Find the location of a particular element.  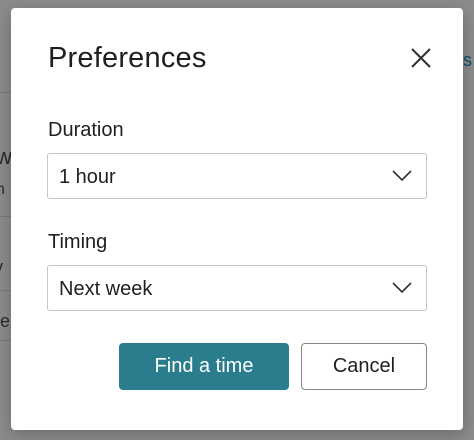

cancel-button: Cancel is located at coordinates (364, 366).